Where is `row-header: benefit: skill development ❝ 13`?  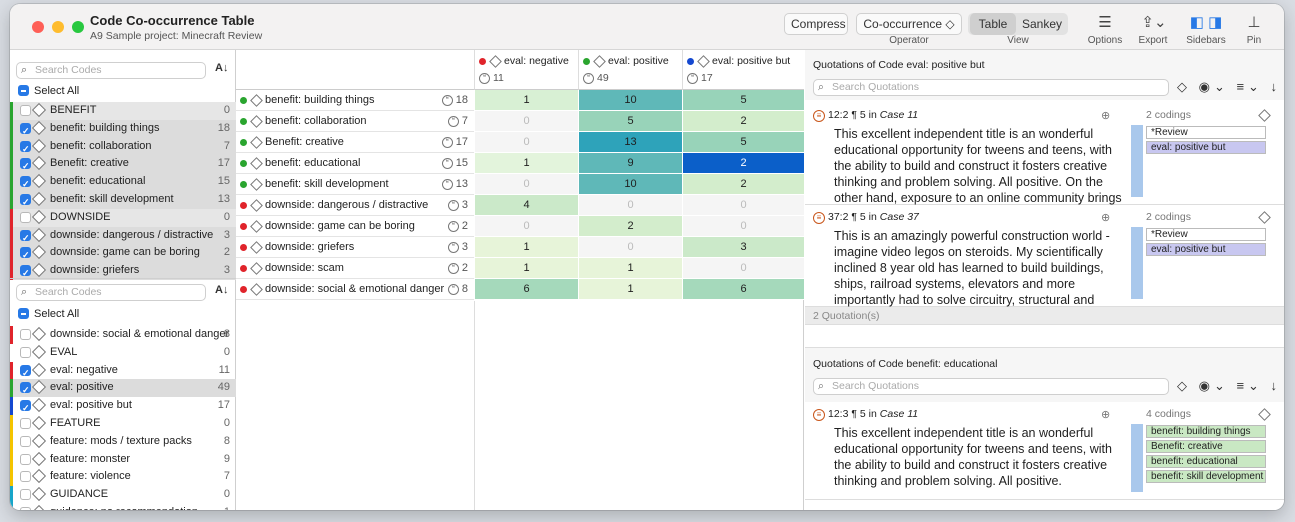
row-header: benefit: skill development ❝ 13 is located at coordinates (355, 184).